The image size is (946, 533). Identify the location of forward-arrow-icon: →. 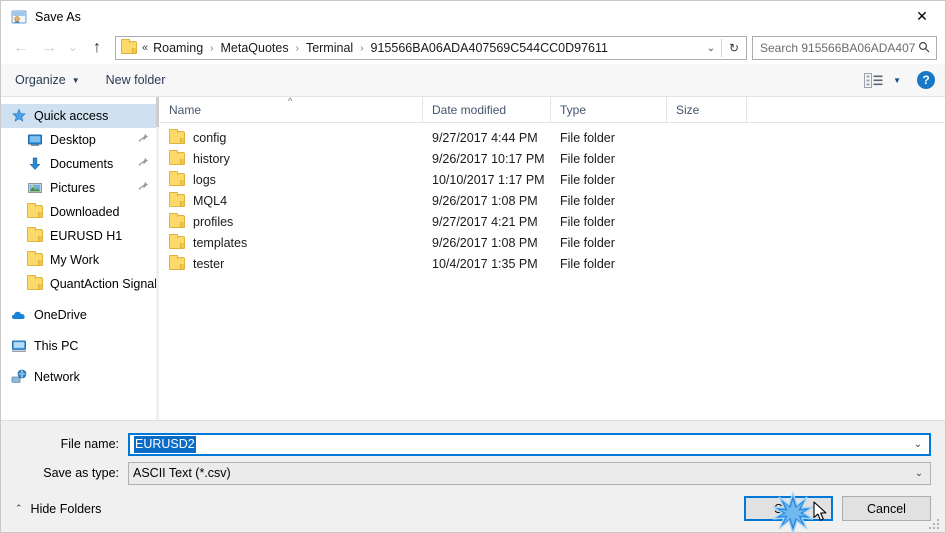
(49, 47).